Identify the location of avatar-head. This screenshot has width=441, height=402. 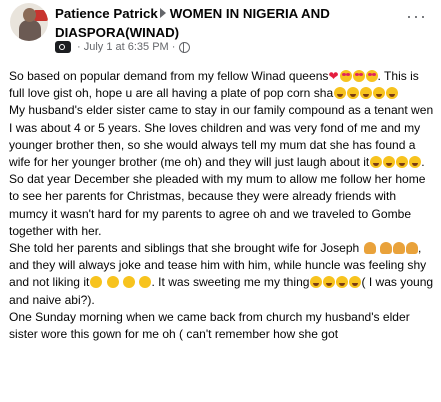
(29, 15).